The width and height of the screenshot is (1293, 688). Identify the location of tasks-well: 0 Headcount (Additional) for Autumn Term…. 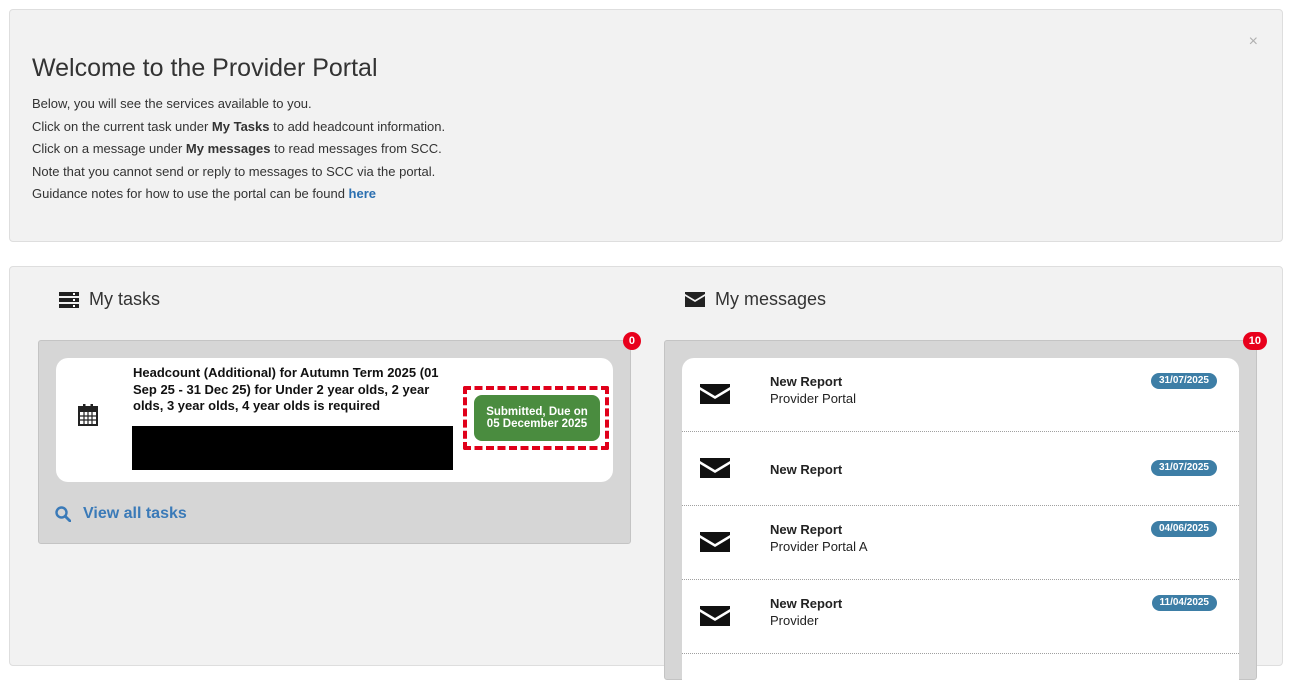
(339, 438).